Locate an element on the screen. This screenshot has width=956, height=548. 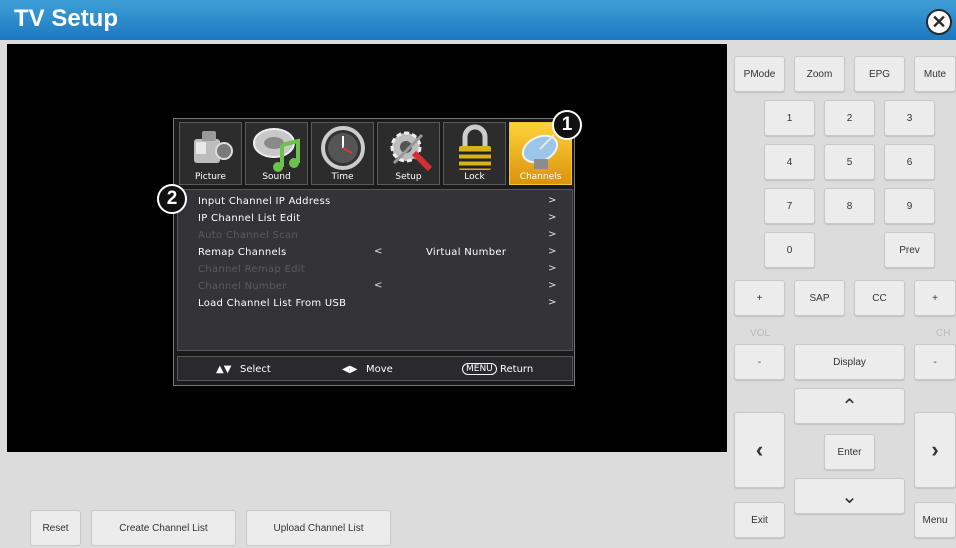
create-channel-list-button: Create Channel List is located at coordinates (163, 528).